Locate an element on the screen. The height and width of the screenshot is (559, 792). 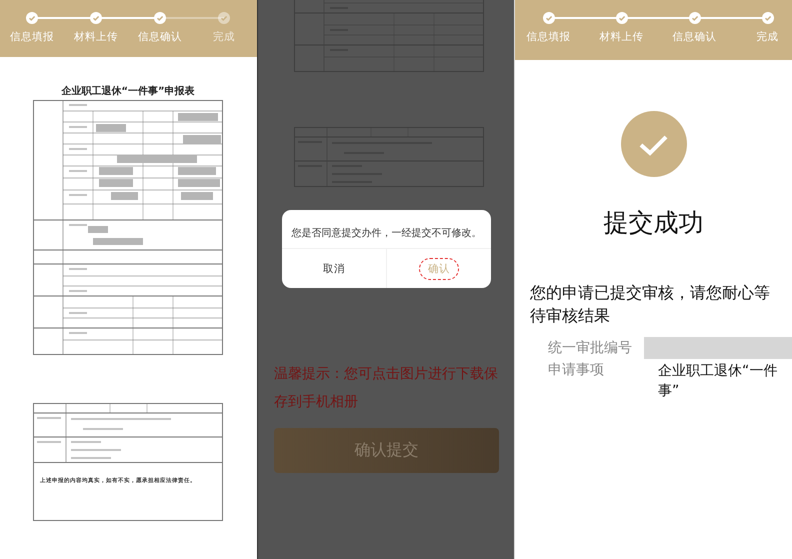
field-label: 申请事项 is located at coordinates (576, 370).